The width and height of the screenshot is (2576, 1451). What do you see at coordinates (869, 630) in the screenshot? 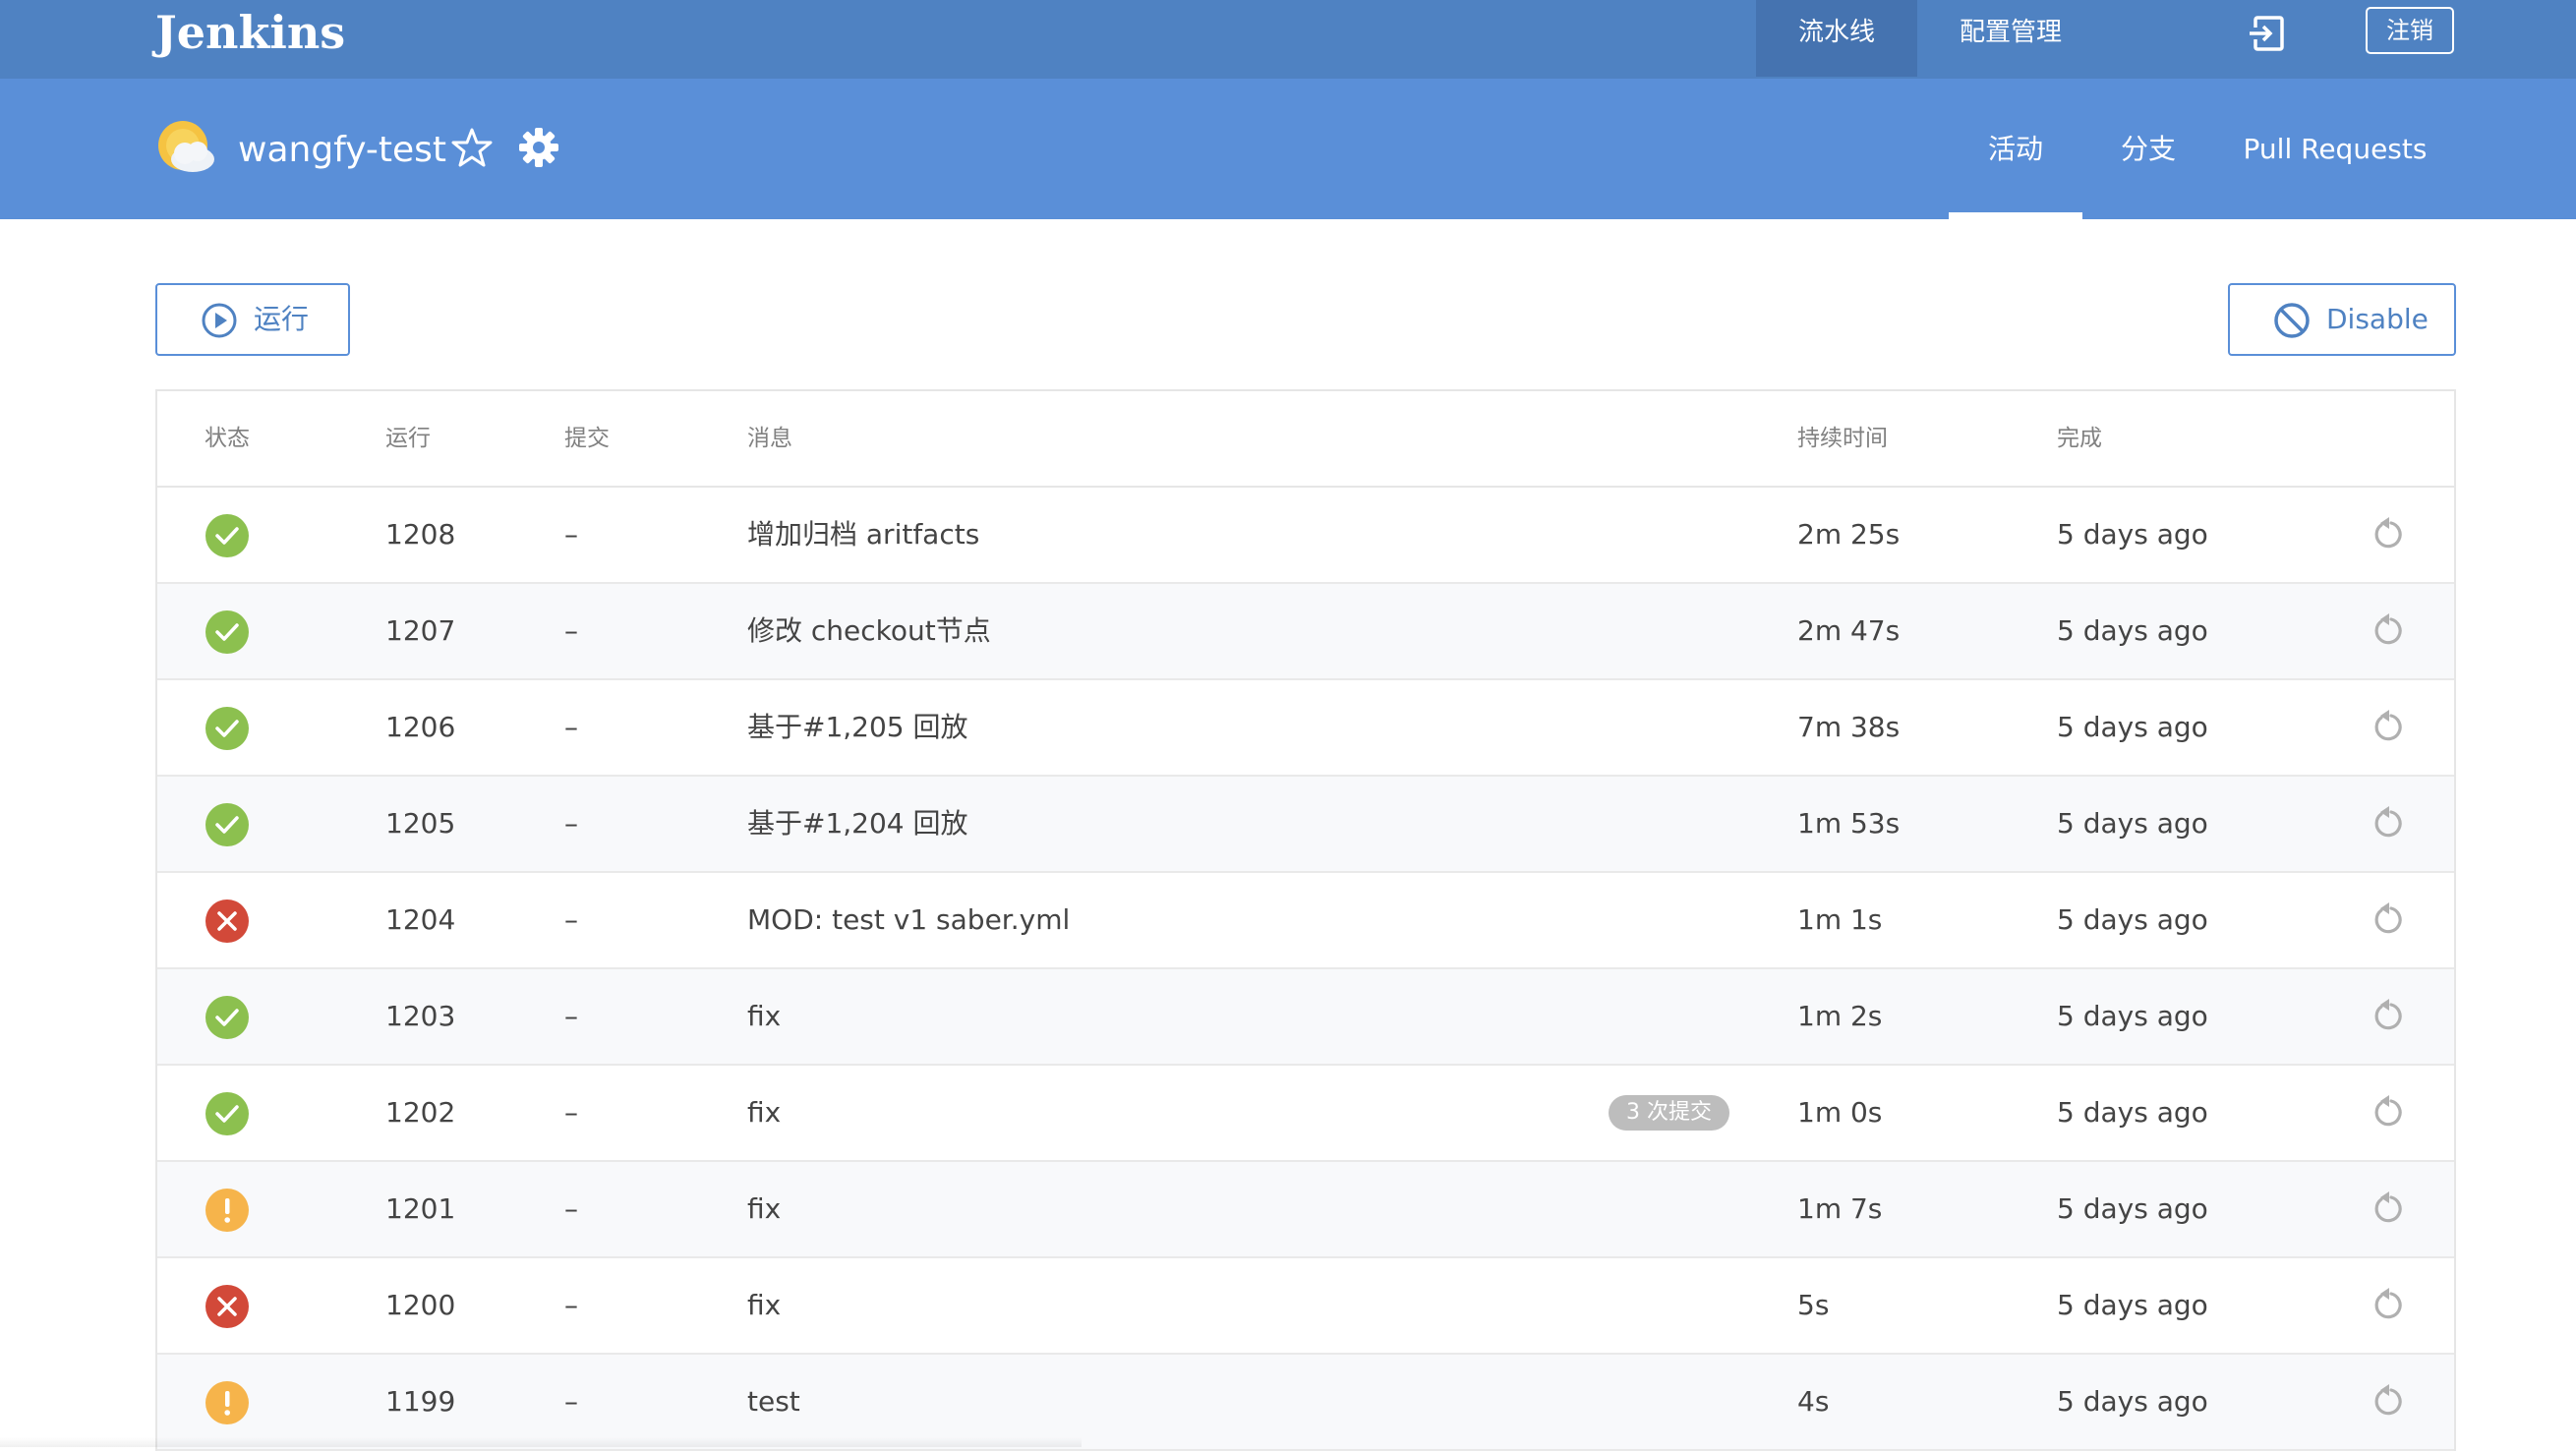
I see `commit-message: 修改 checkout节点` at bounding box center [869, 630].